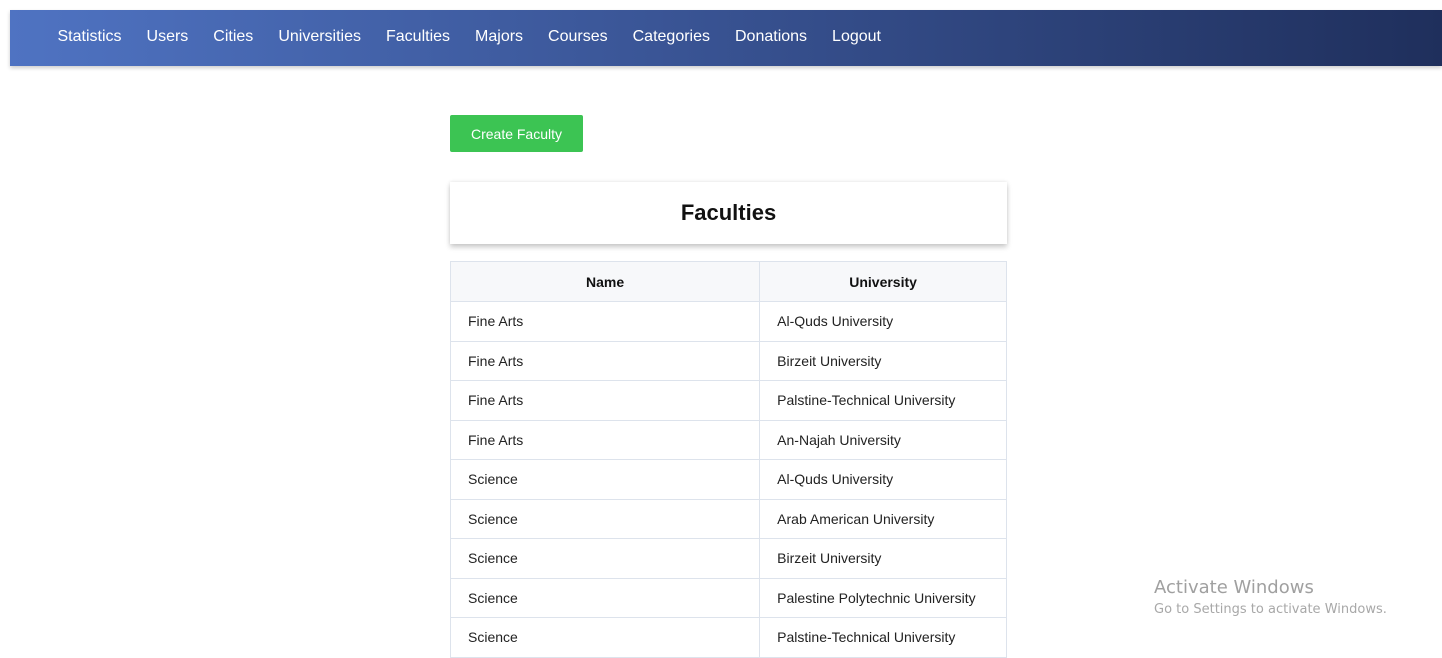 Image resolution: width=1442 pixels, height=658 pixels. Describe the element at coordinates (320, 38) in the screenshot. I see `nav-link-universities: Universities` at that location.